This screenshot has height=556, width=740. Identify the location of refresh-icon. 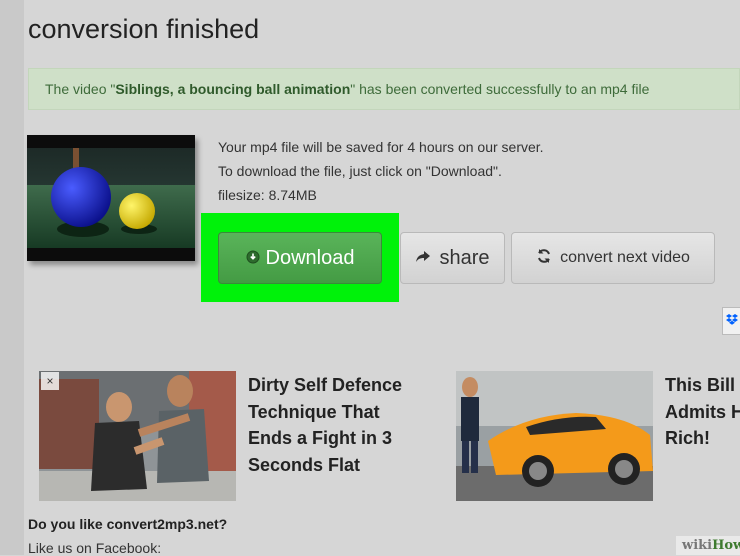
(544, 258).